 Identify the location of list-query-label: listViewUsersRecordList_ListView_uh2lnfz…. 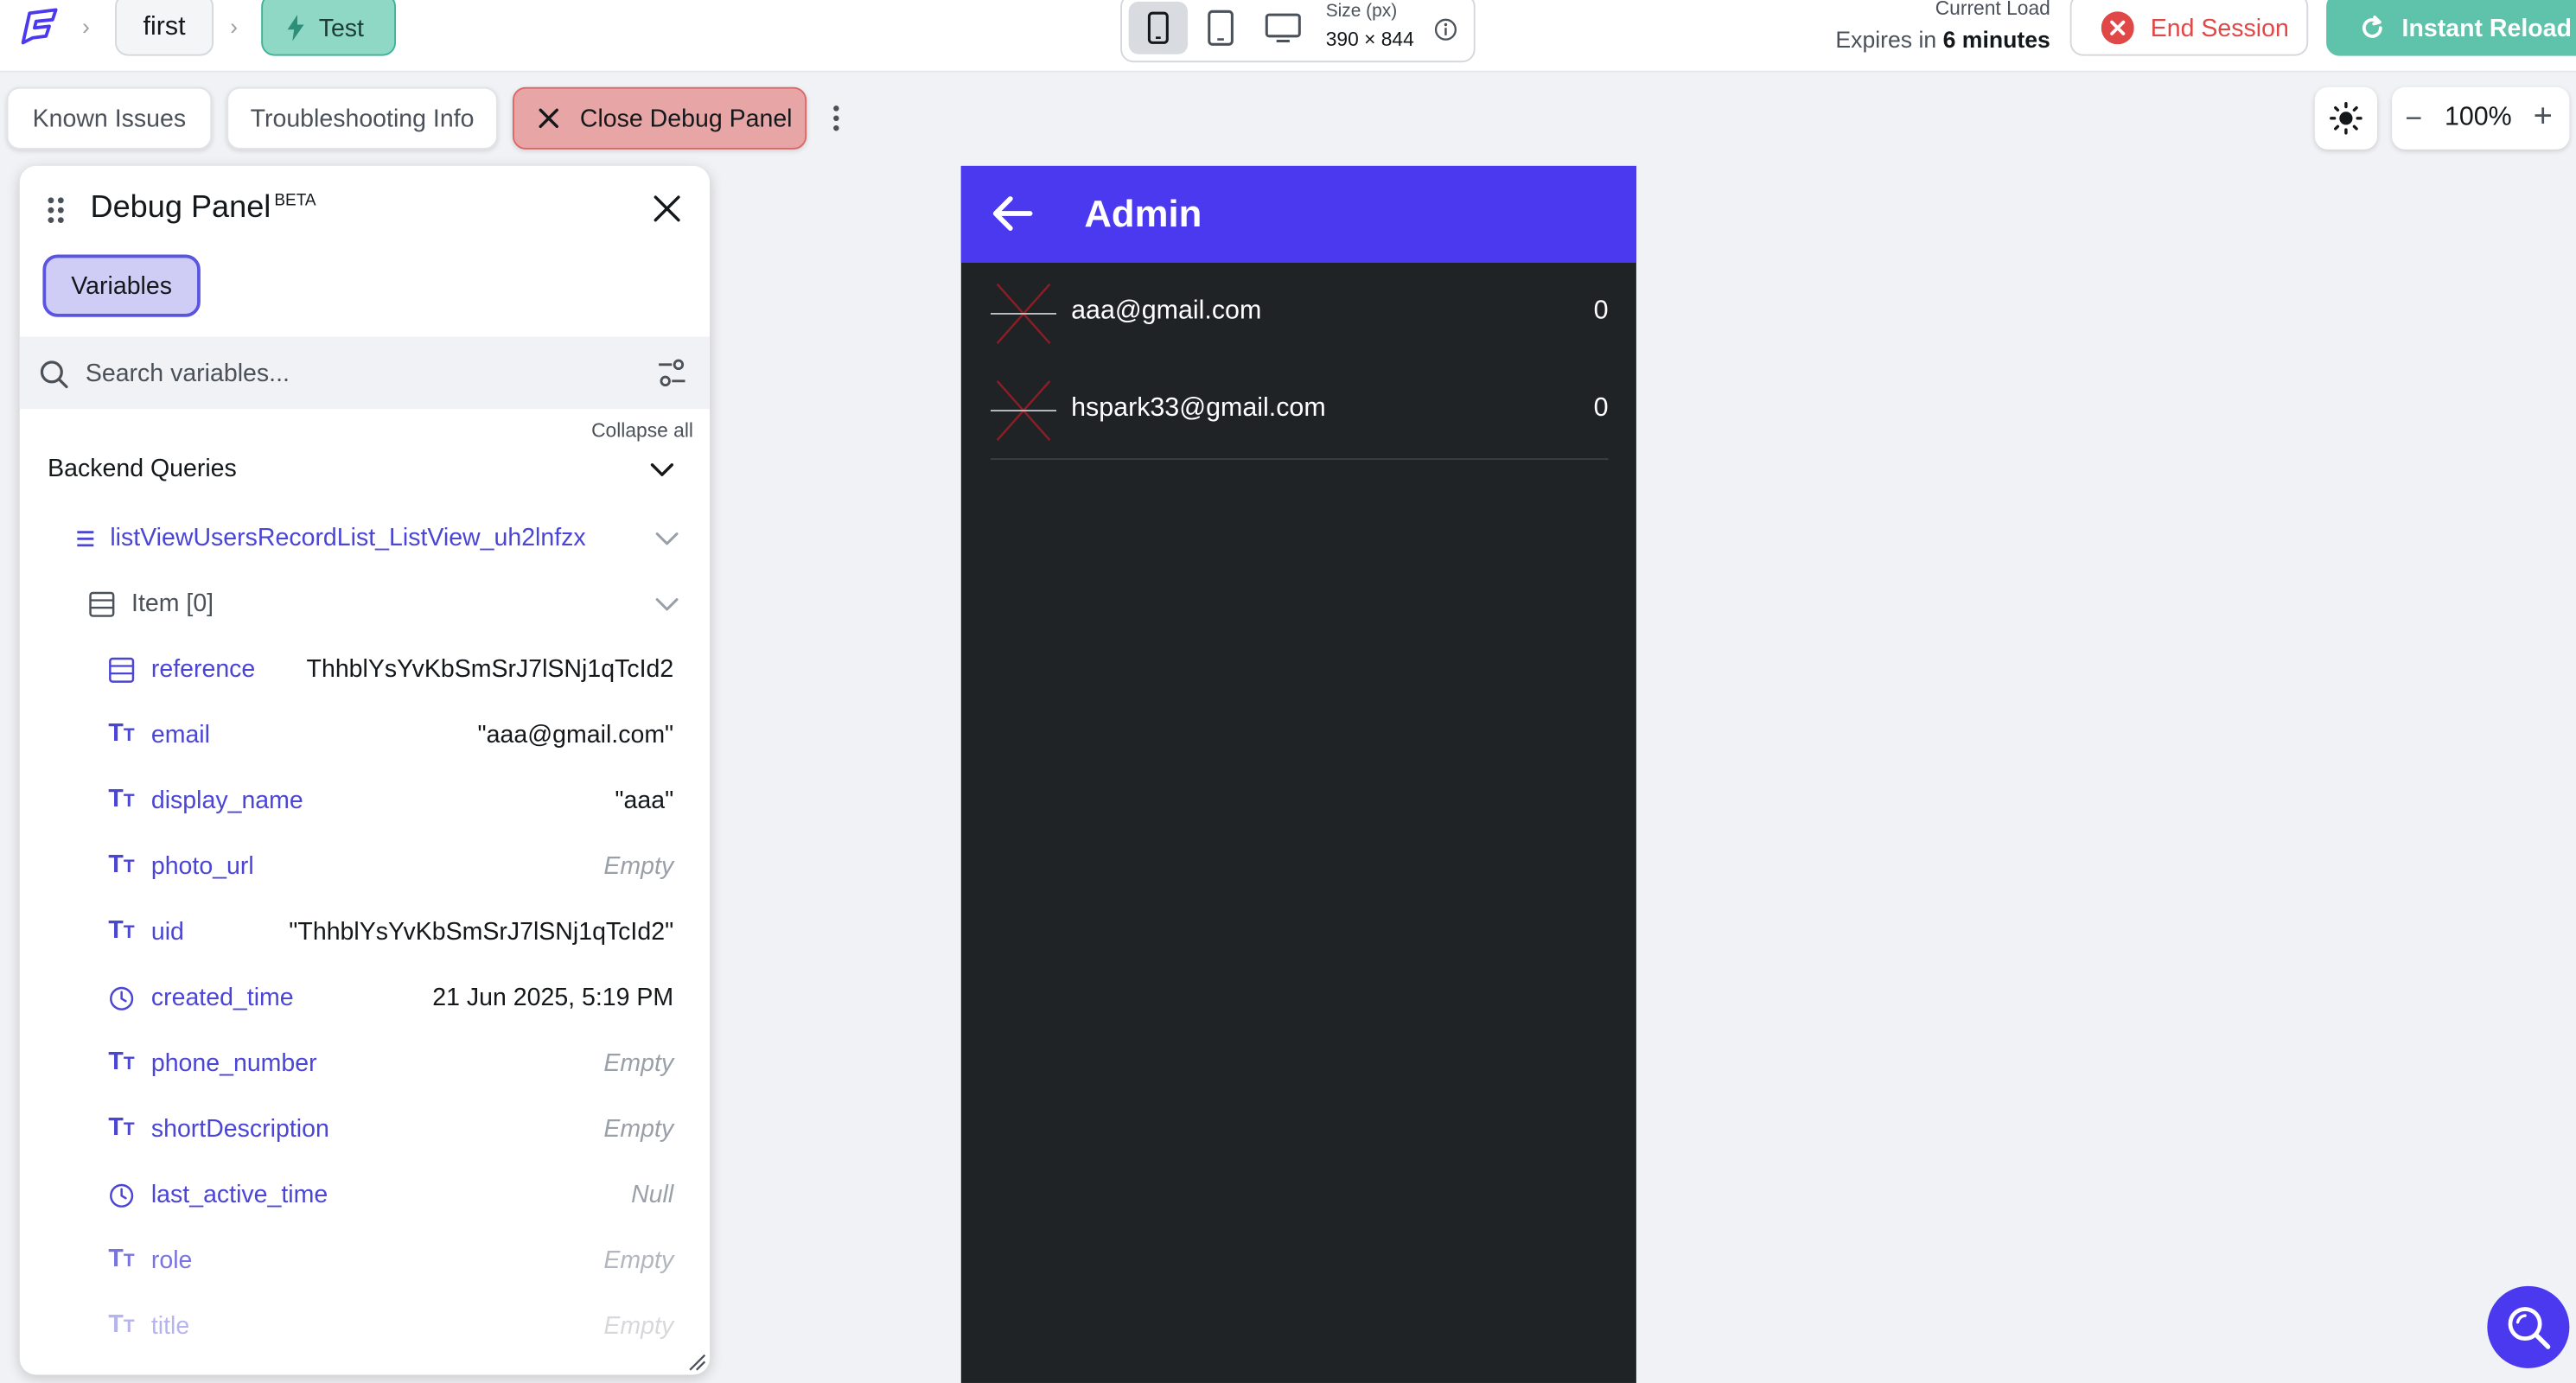
(348, 538).